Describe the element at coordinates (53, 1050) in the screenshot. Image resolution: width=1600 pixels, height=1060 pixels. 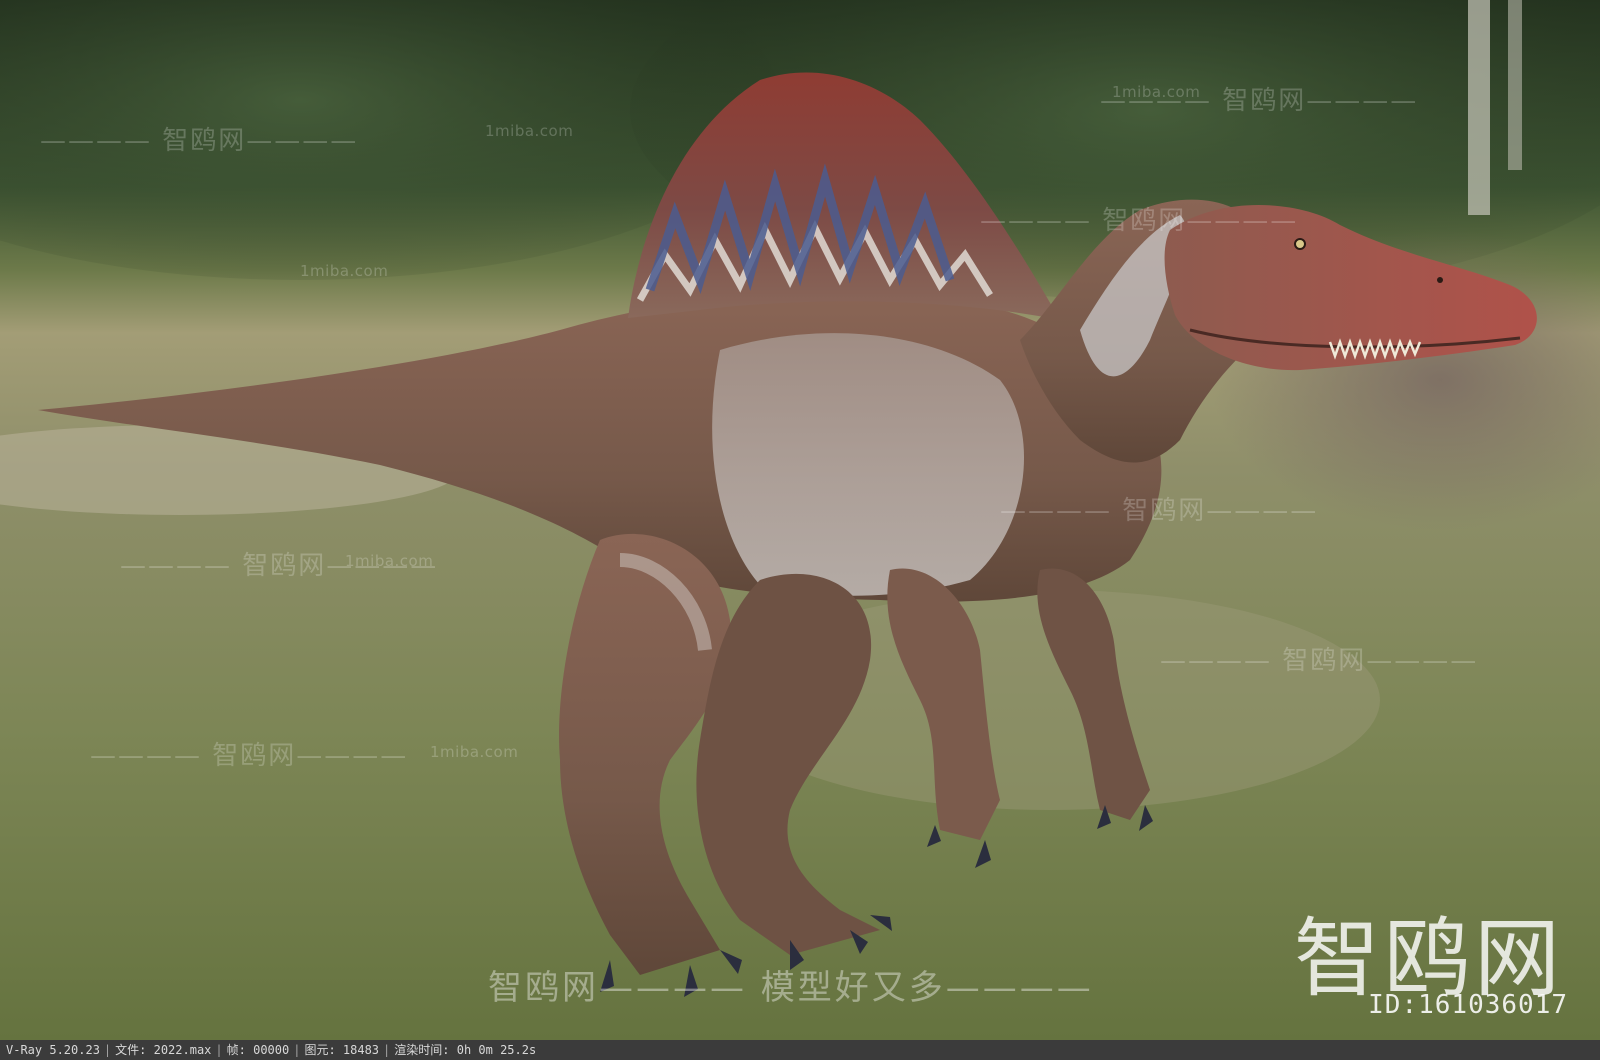
I see `renderer-version: V-Ray 5.20.23` at that location.